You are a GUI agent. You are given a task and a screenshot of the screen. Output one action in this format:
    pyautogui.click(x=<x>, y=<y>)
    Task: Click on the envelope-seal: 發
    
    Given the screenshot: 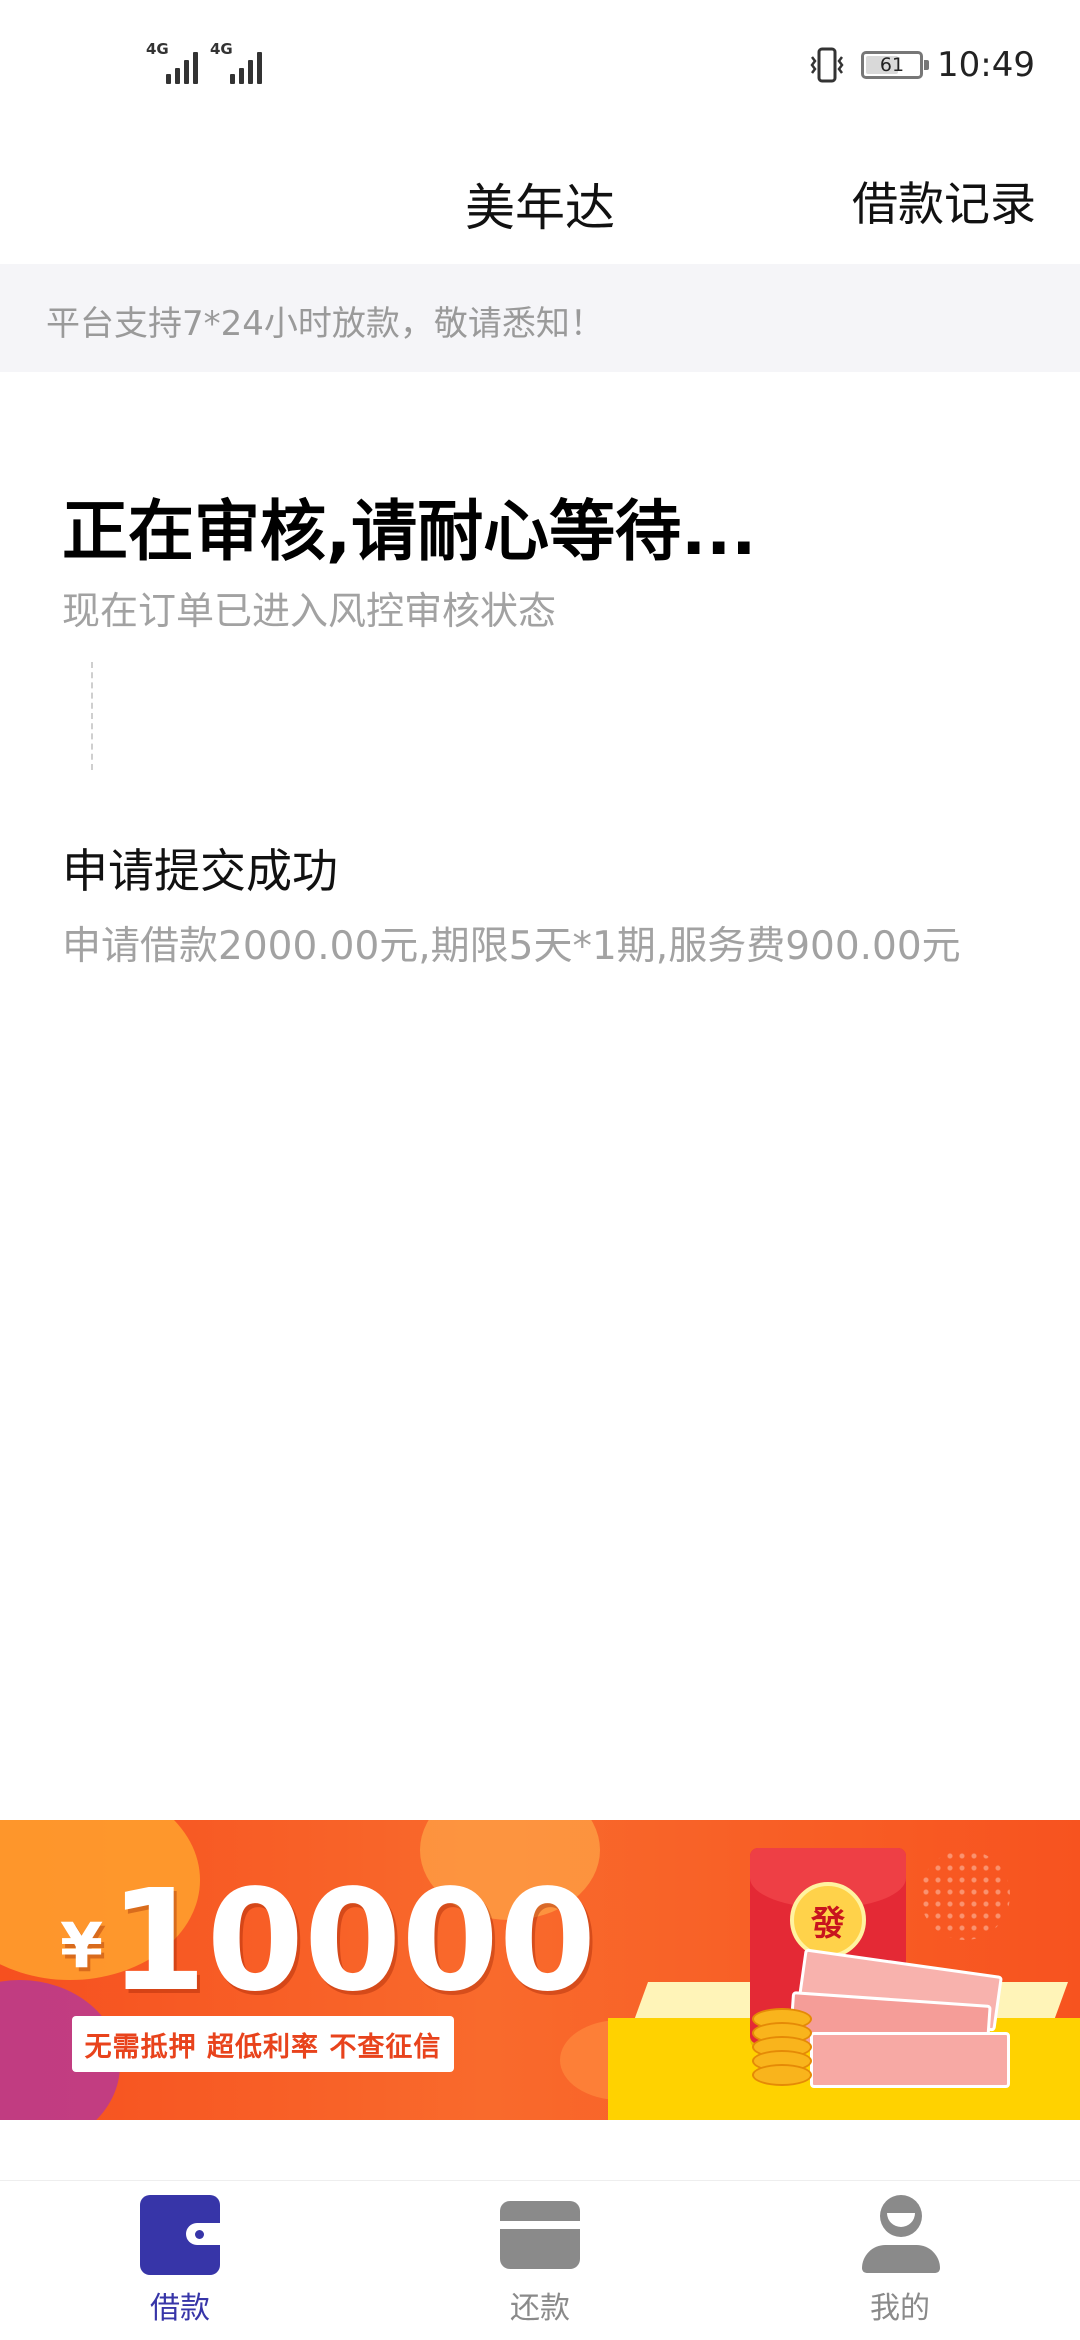 What is the action you would take?
    pyautogui.click(x=828, y=1920)
    